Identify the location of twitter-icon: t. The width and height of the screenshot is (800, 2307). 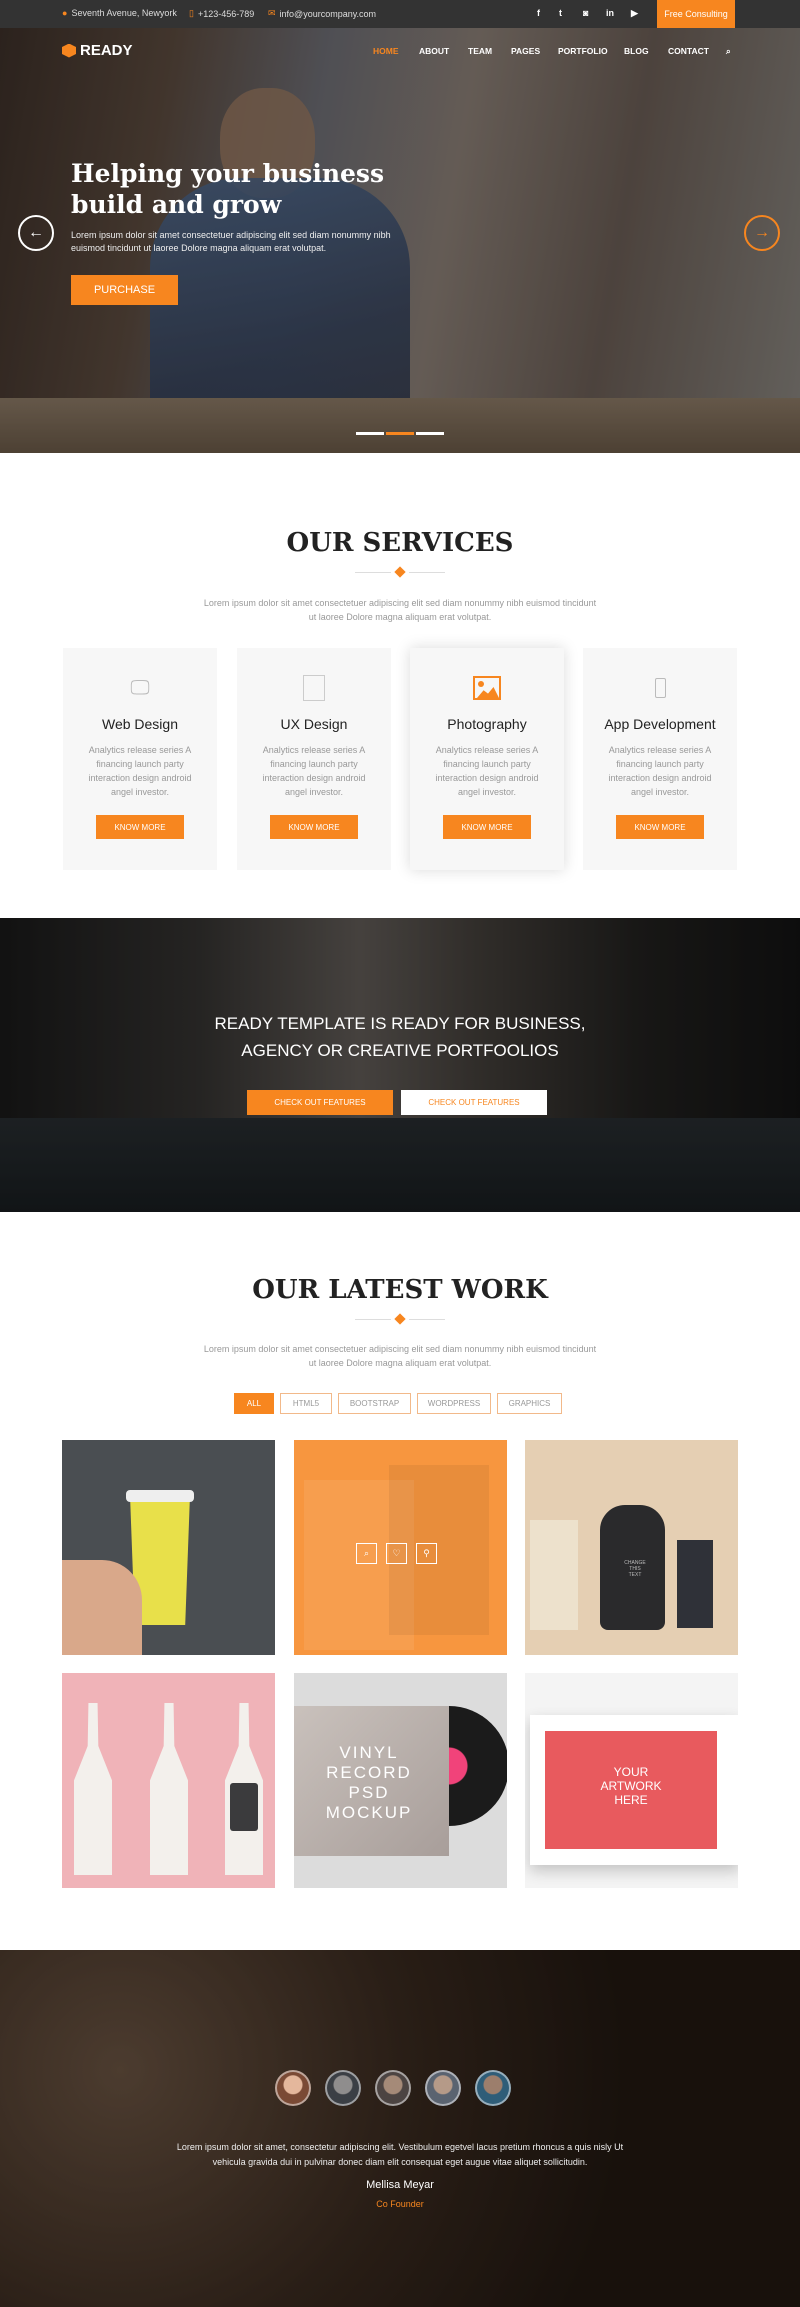
(560, 13).